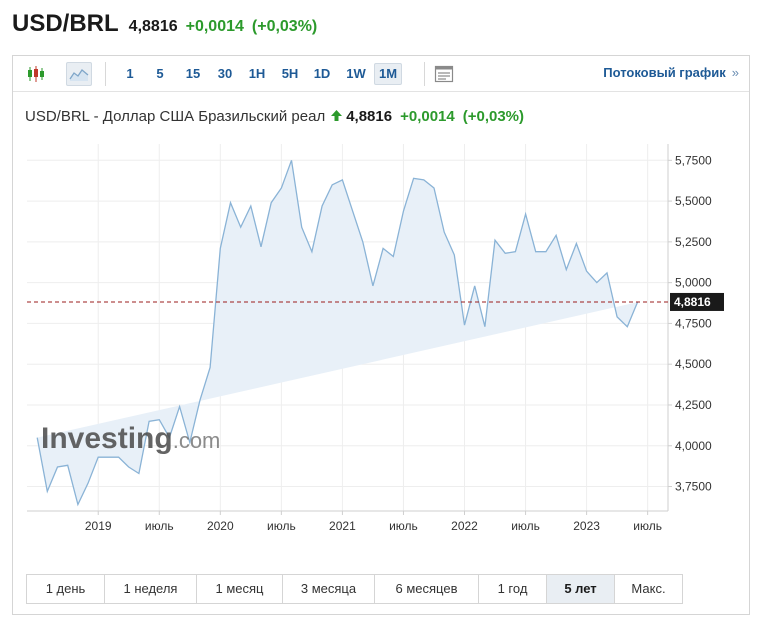  Describe the element at coordinates (66, 589) in the screenshot. I see `range-button: 1 день` at that location.